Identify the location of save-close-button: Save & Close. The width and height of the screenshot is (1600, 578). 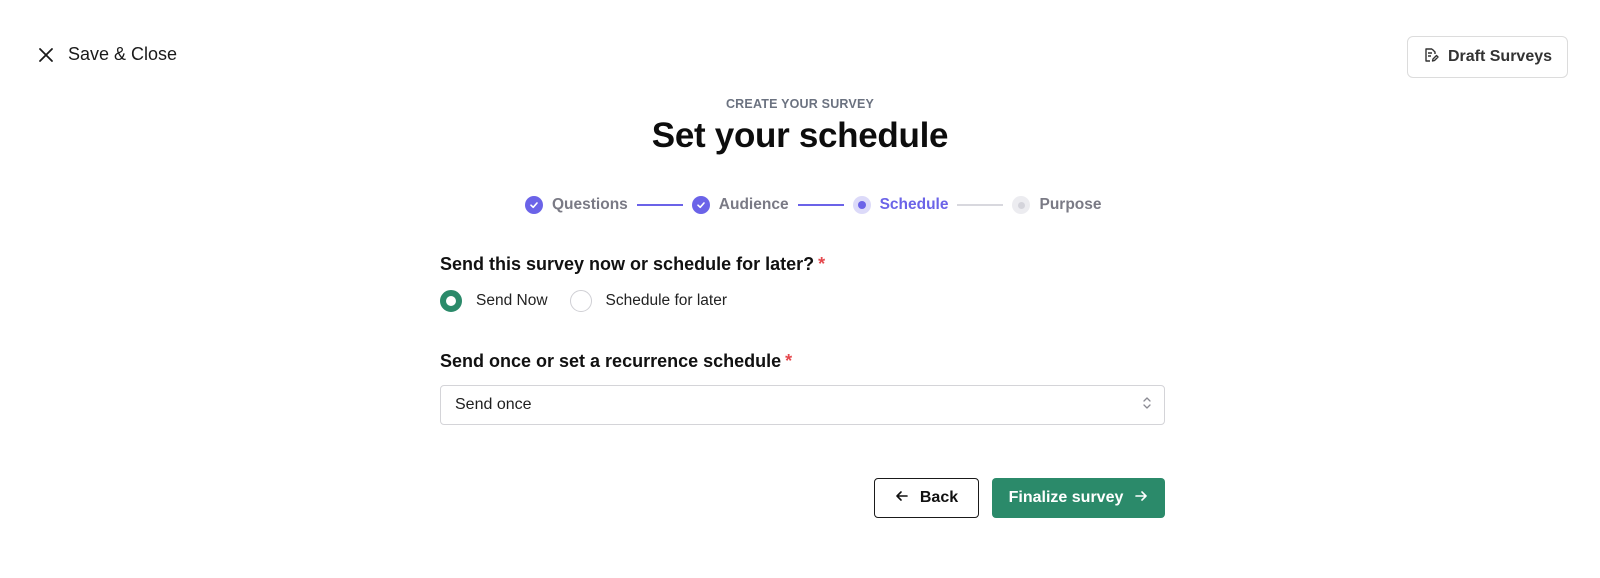
(106, 54).